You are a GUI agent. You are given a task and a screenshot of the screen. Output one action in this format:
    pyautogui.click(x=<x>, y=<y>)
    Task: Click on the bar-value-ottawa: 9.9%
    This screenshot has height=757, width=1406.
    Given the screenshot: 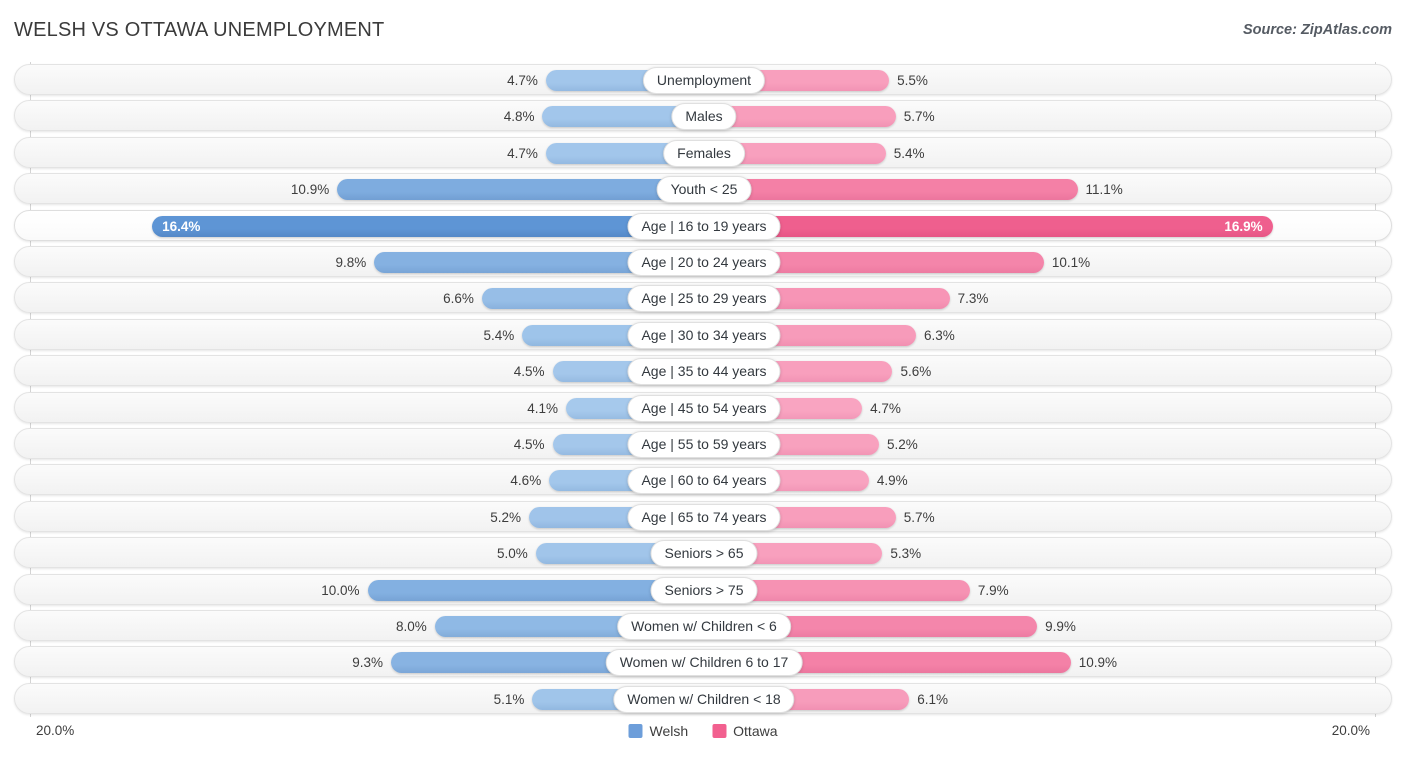 What is the action you would take?
    pyautogui.click(x=1060, y=626)
    